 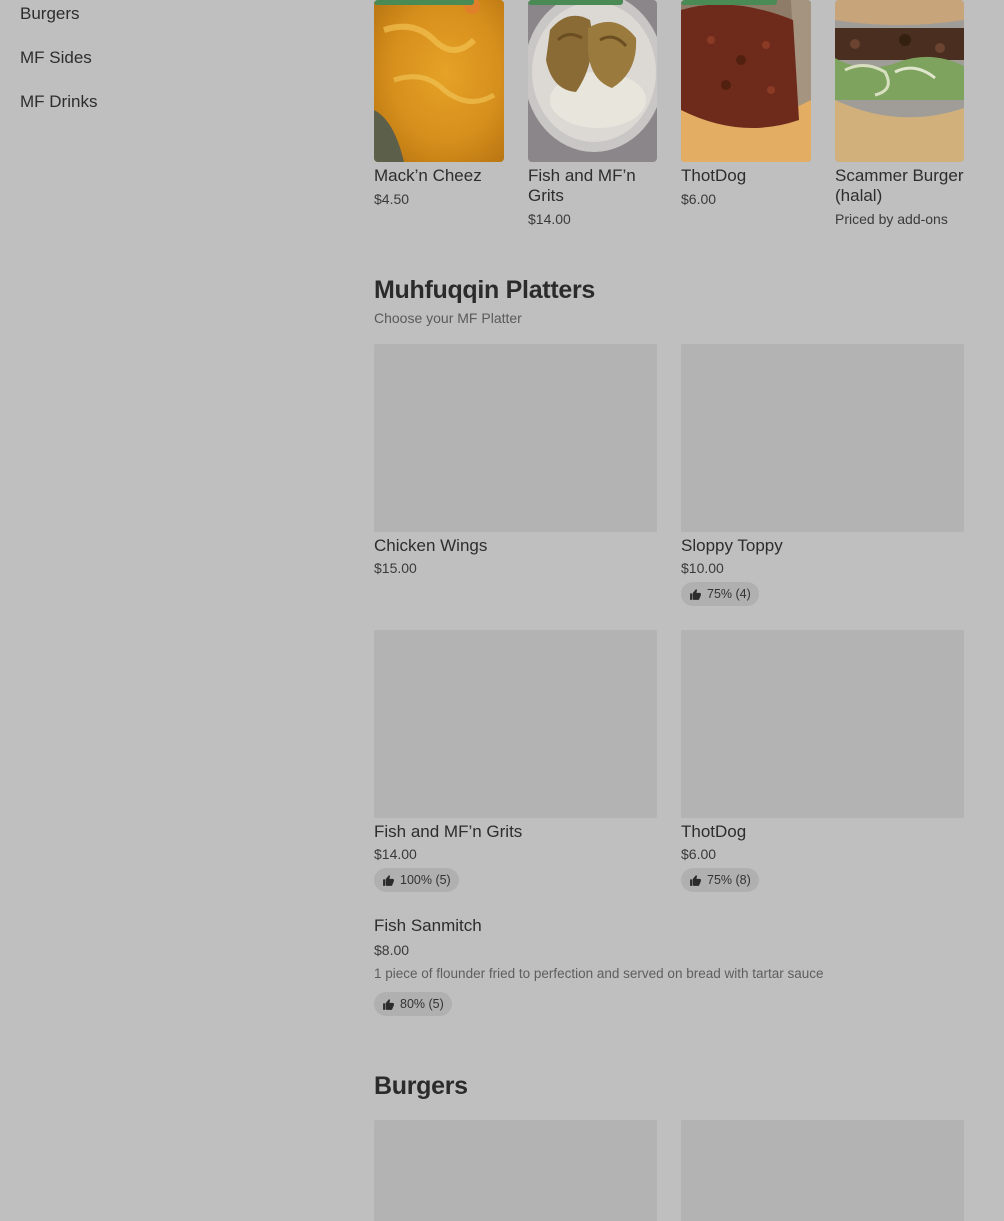 I want to click on featured-item-price: Priced by add-ons, so click(x=891, y=219).